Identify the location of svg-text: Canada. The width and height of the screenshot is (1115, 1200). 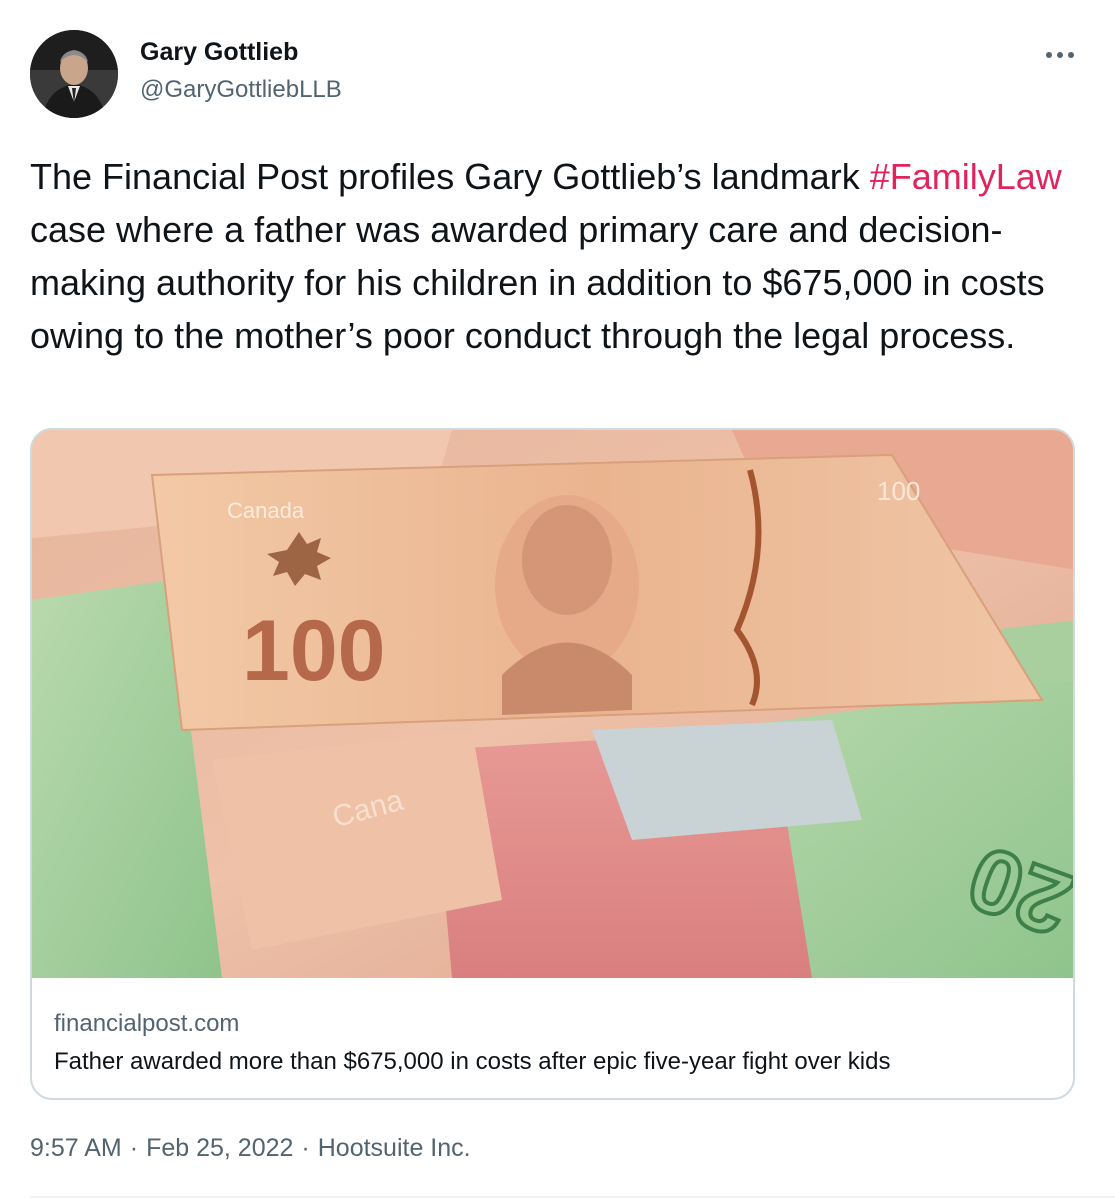
(266, 510).